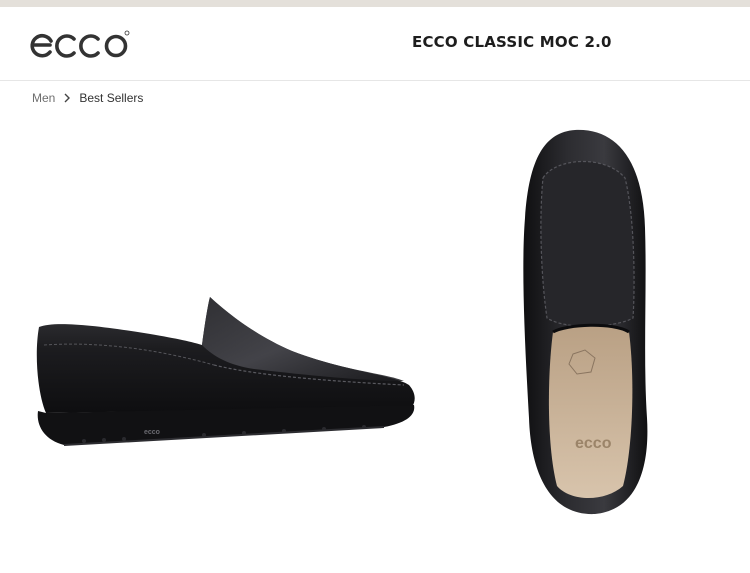 This screenshot has height=573, width=750. What do you see at coordinates (152, 432) in the screenshot?
I see `sole-logo-text: ecco` at bounding box center [152, 432].